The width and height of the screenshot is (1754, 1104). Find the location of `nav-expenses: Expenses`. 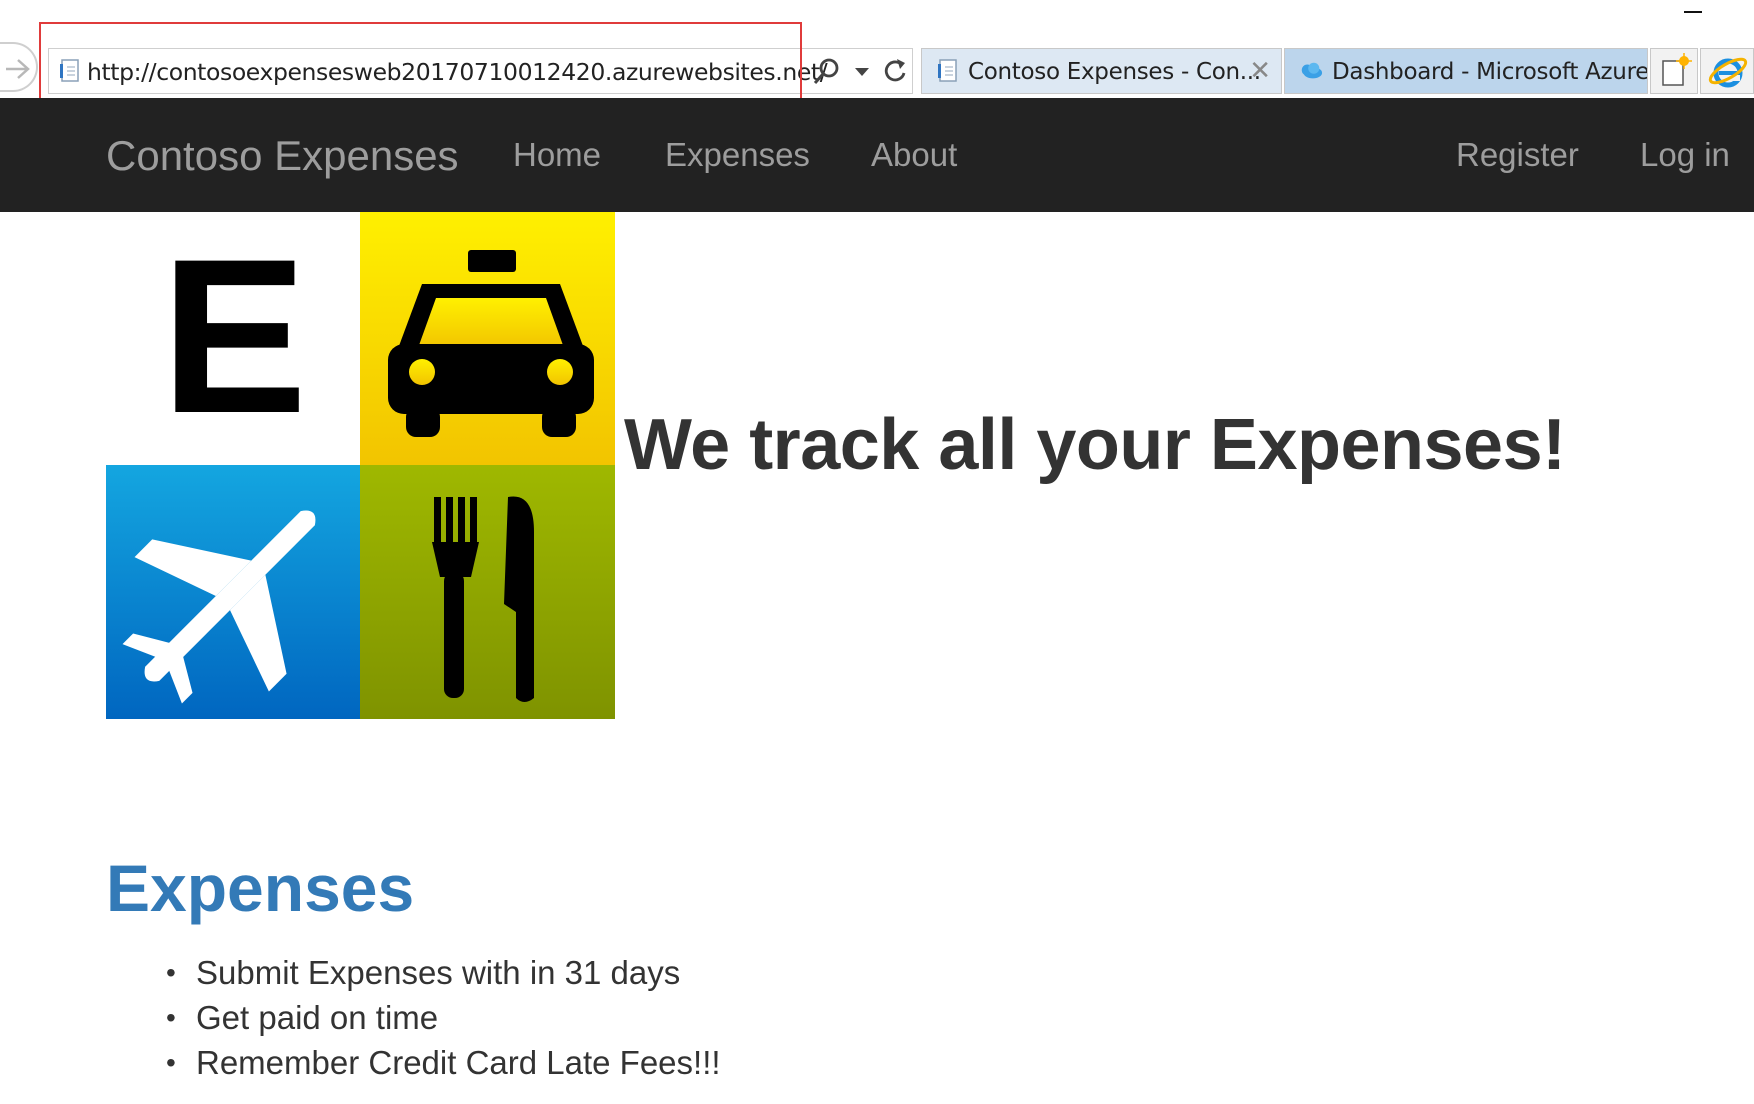

nav-expenses: Expenses is located at coordinates (737, 155).